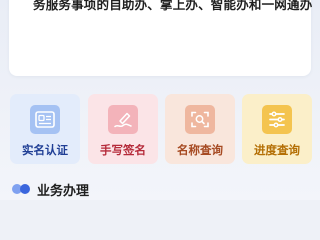 This screenshot has width=320, height=240. Describe the element at coordinates (45, 150) in the screenshot. I see `service-label: 实名认证` at that location.